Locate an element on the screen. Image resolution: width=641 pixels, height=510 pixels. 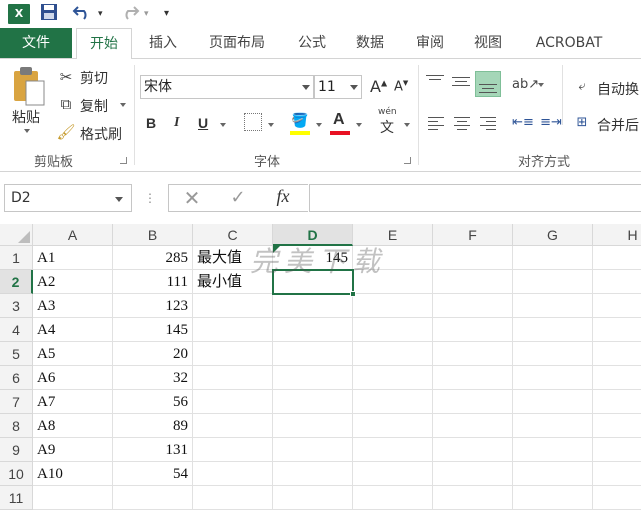
formula-input is located at coordinates (475, 198).